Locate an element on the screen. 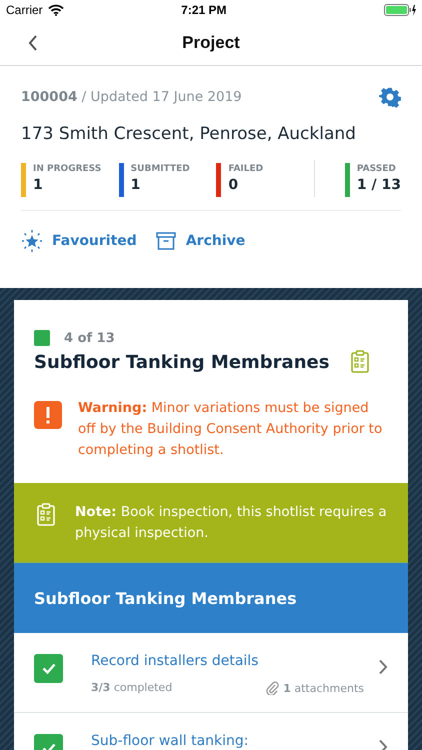  stat-label: IN PROGRESS is located at coordinates (67, 169).